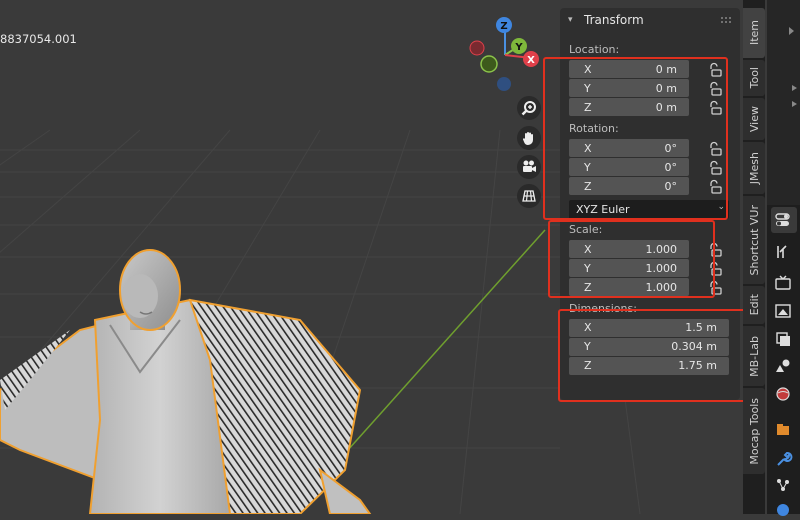 Image resolution: width=800 pixels, height=520 pixels. I want to click on physics-icon, so click(783, 509).